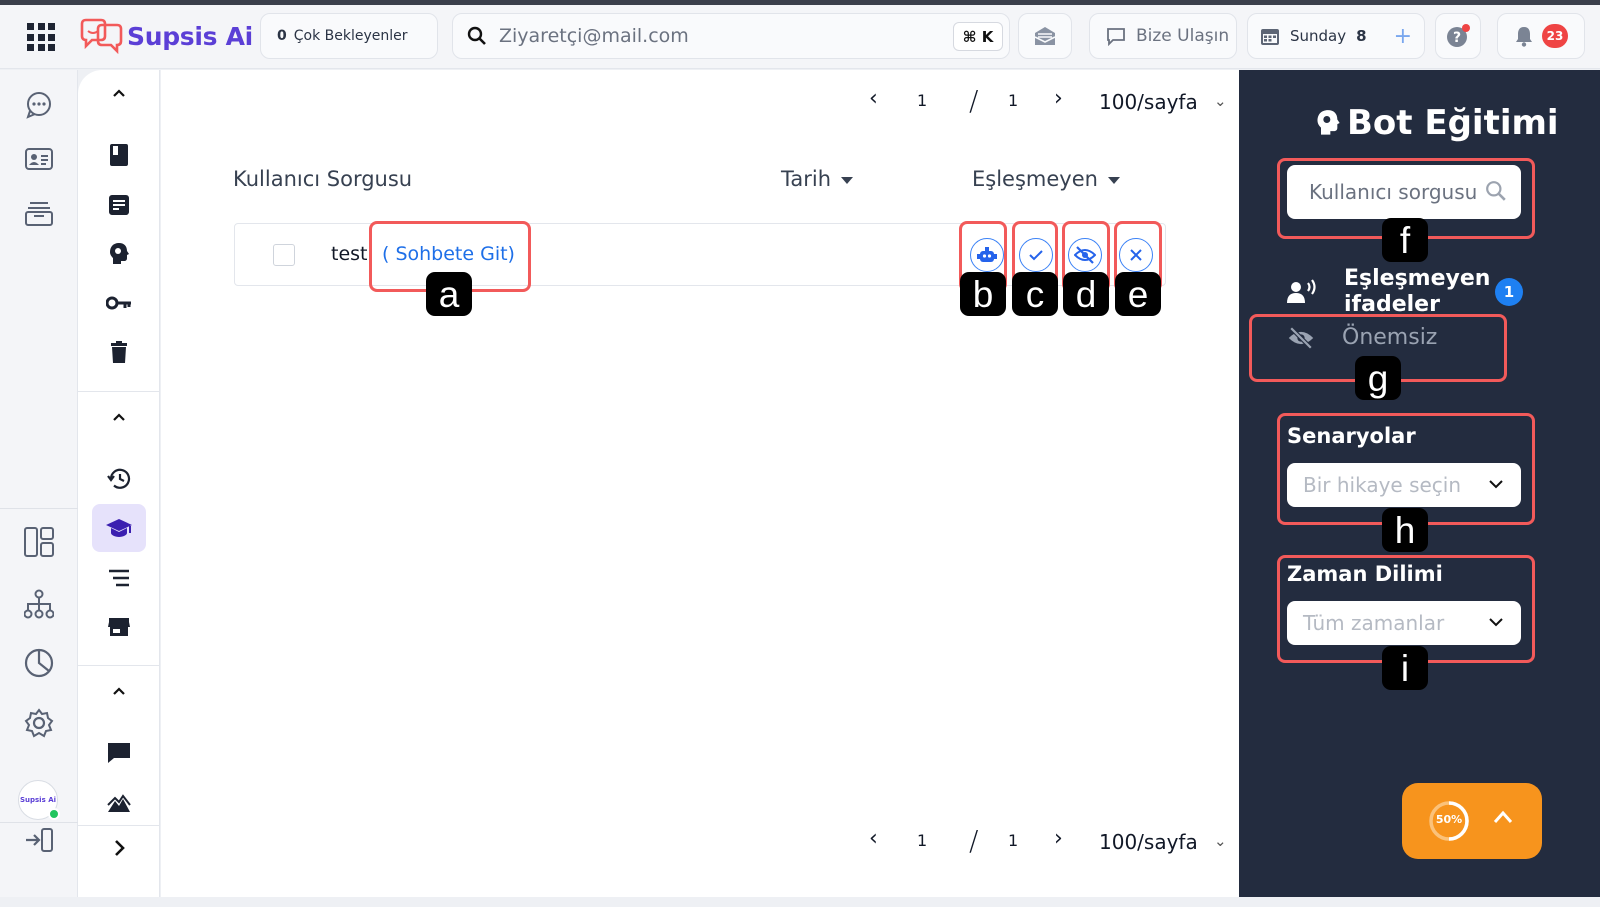 This screenshot has width=1600, height=907. Describe the element at coordinates (1035, 179) in the screenshot. I see `column-unmatched-label: Eşleşmeyen` at that location.